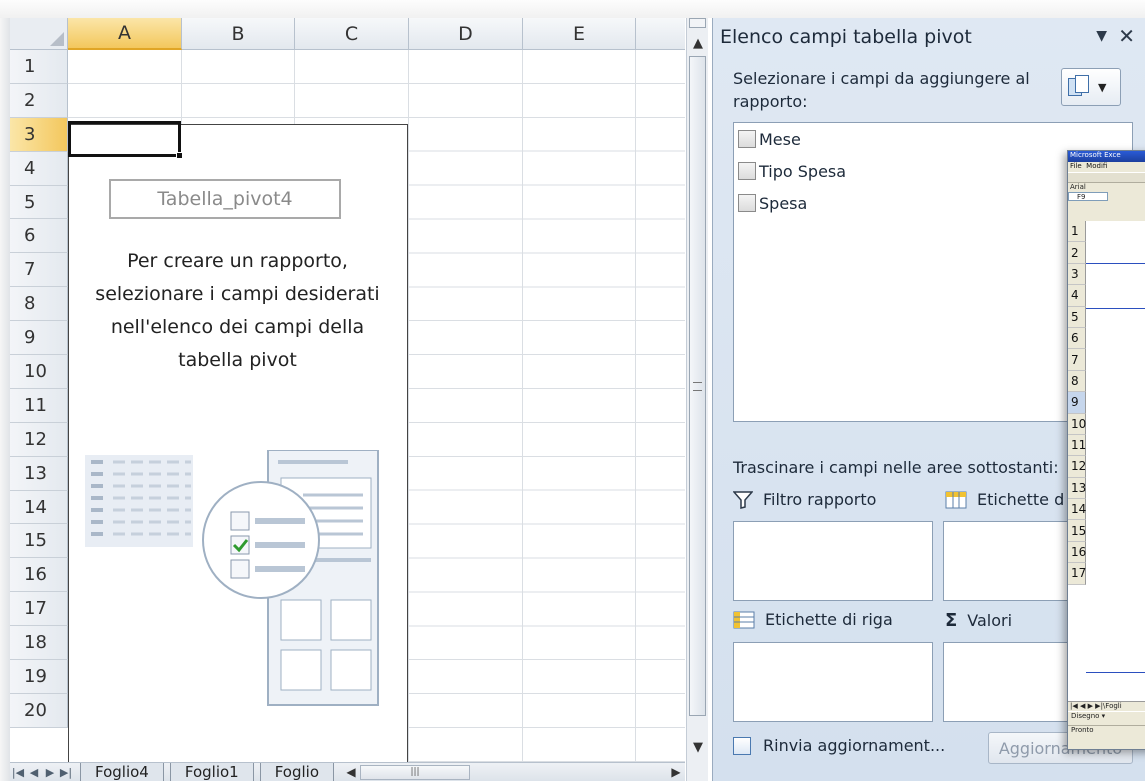 This screenshot has width=1145, height=781. What do you see at coordinates (513, 772) in the screenshot?
I see `horizontal-scrollbar: ◀ ||| ▶` at bounding box center [513, 772].